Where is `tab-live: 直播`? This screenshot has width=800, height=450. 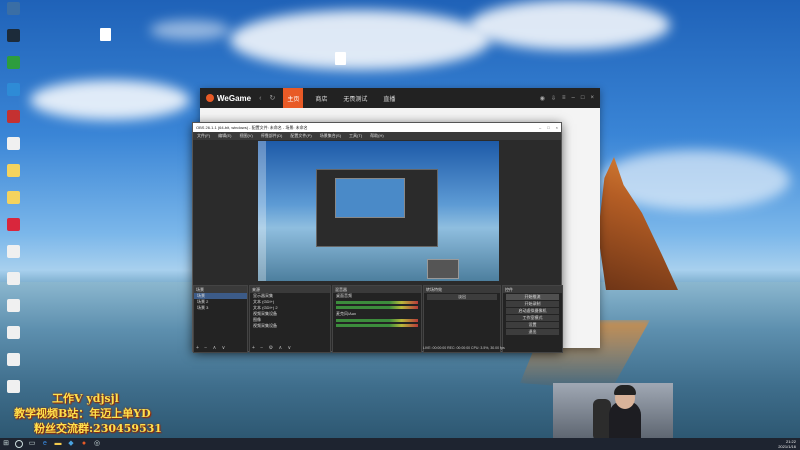
tab-live: 直播 is located at coordinates (389, 98).